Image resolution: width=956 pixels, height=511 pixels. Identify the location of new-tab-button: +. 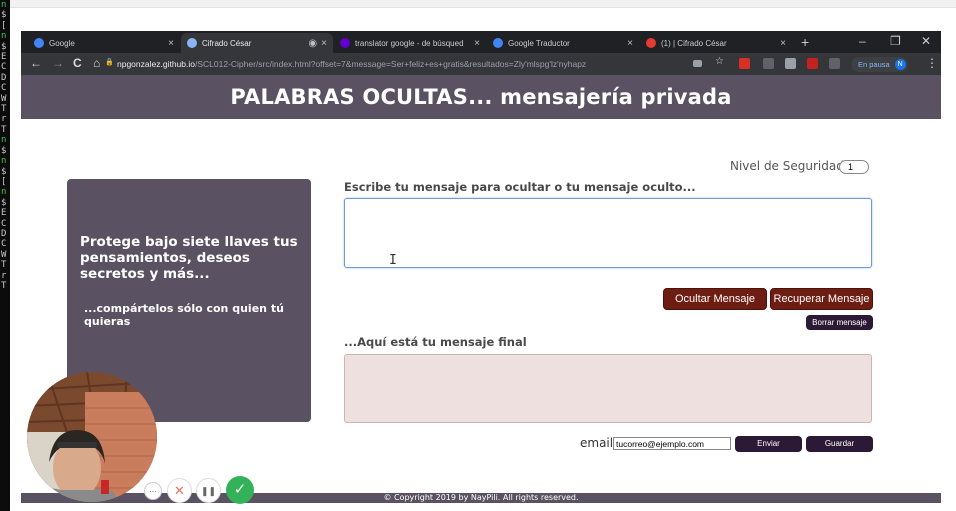
(805, 42).